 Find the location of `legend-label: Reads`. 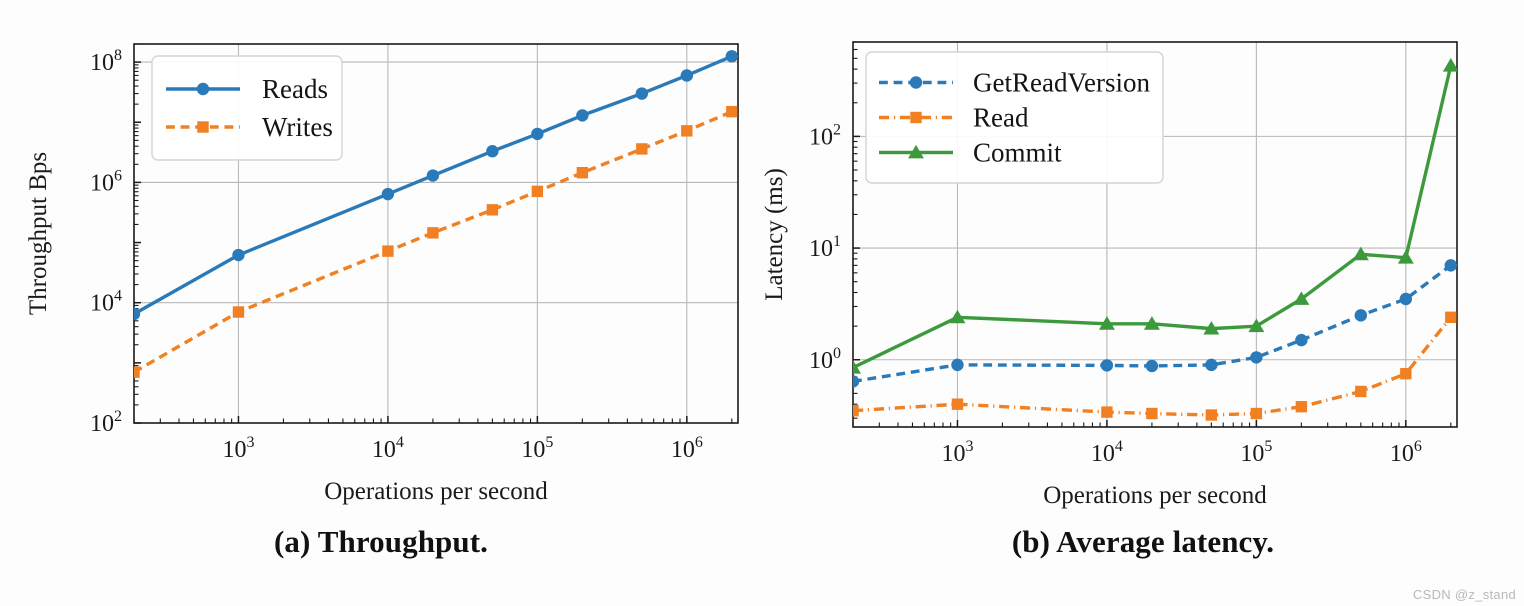

legend-label: Reads is located at coordinates (295, 89).